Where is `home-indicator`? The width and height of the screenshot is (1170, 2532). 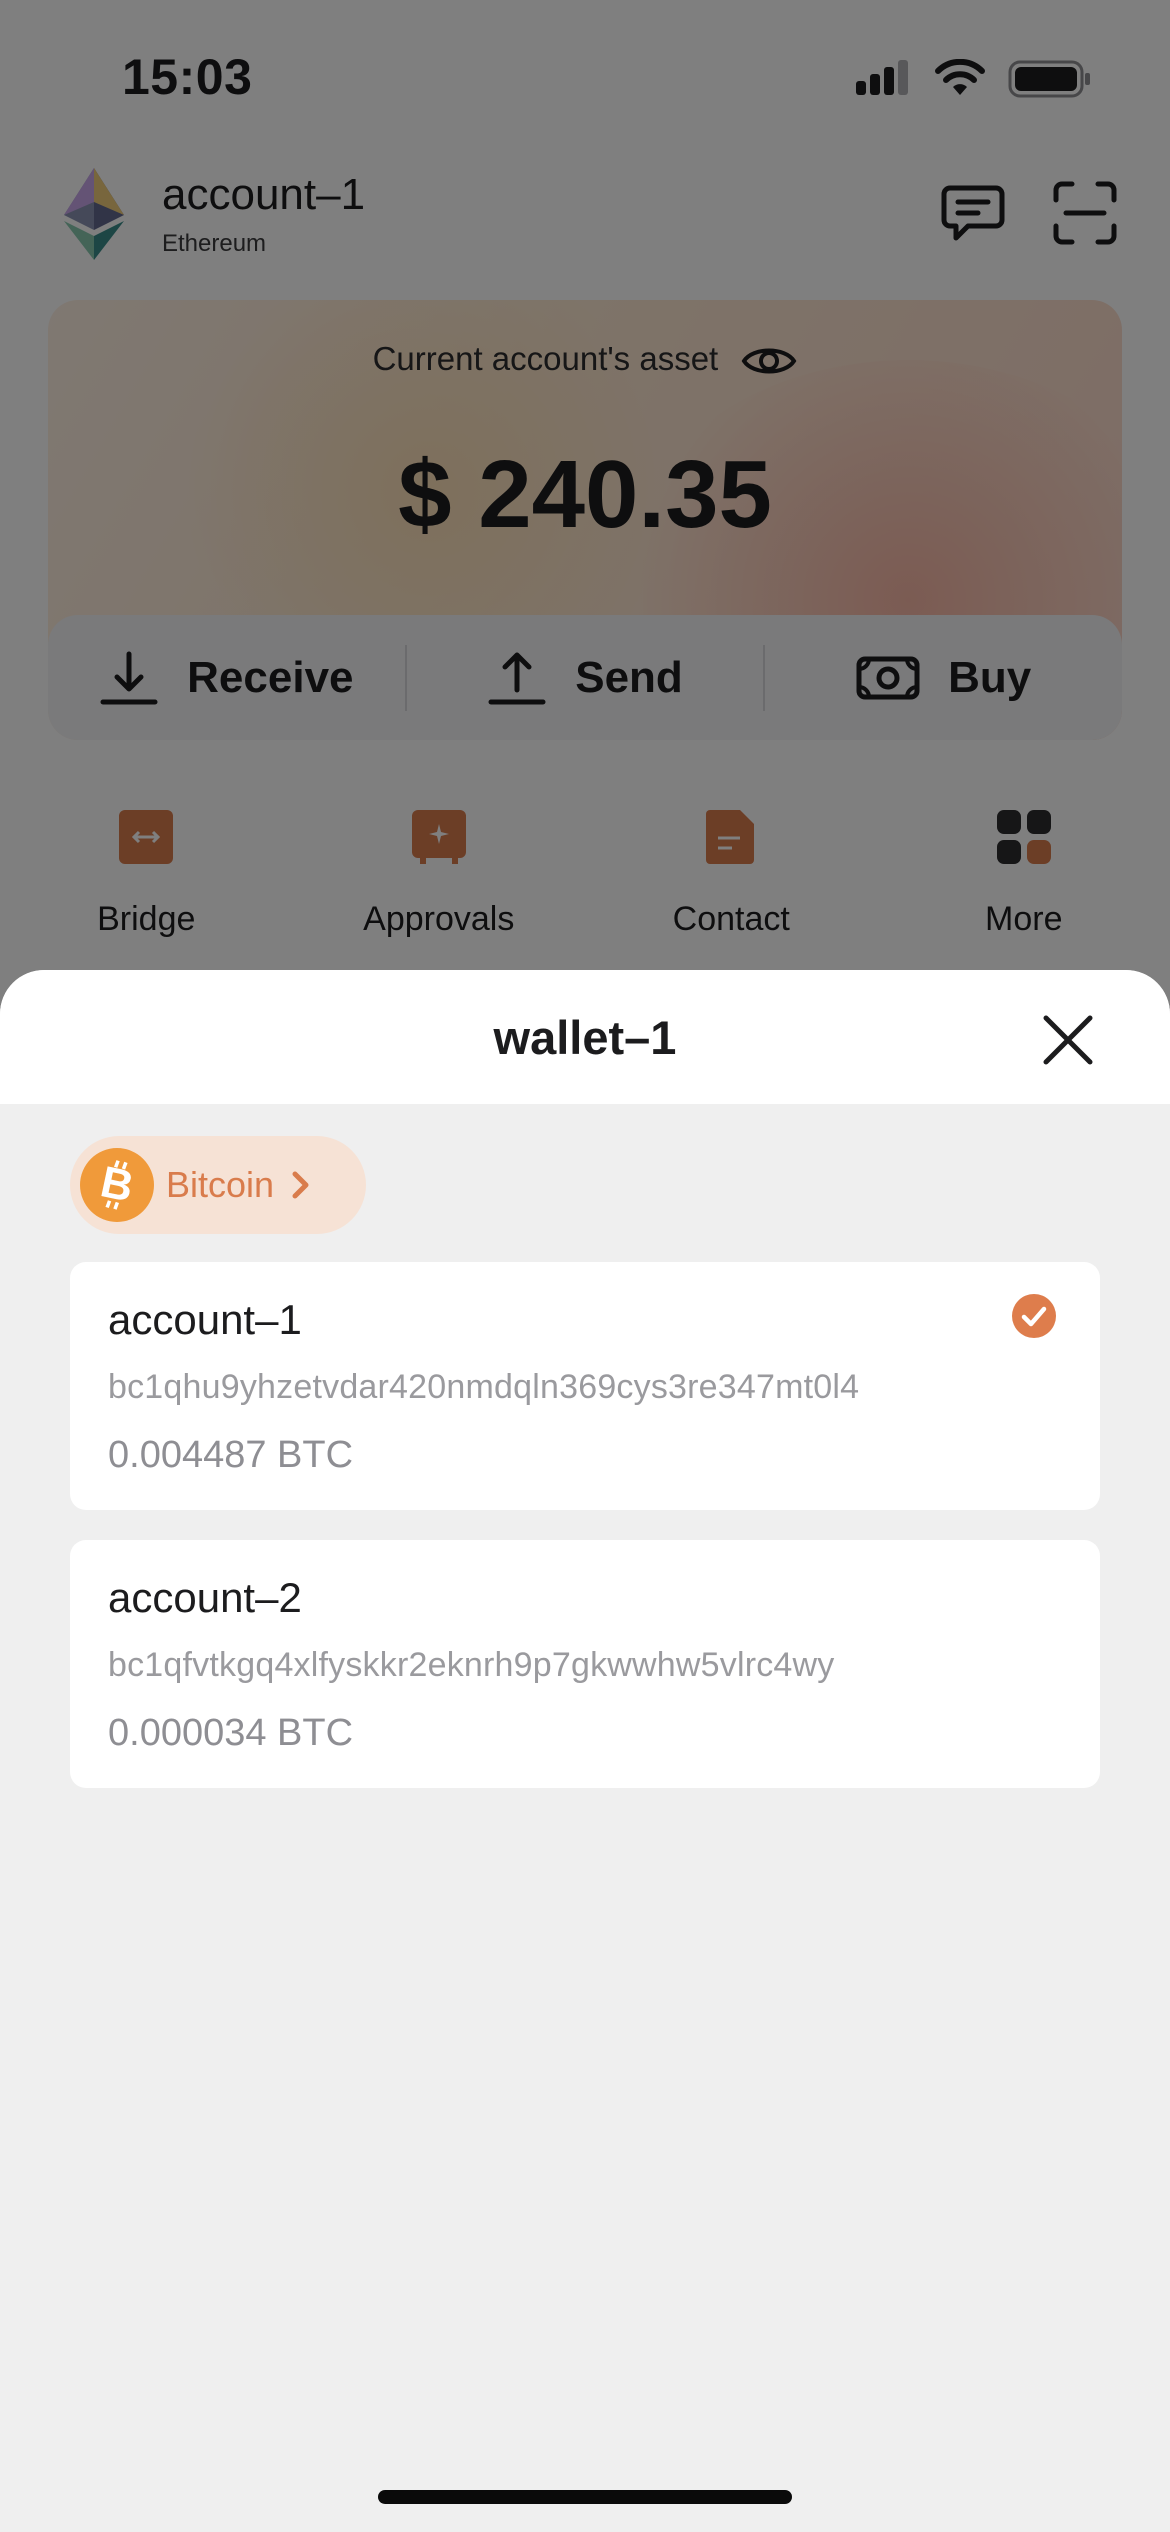
home-indicator is located at coordinates (585, 2497).